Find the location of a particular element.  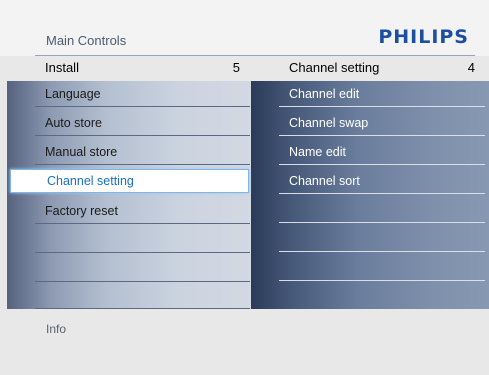

right-menu-header: Channel setting 4 is located at coordinates (382, 68).